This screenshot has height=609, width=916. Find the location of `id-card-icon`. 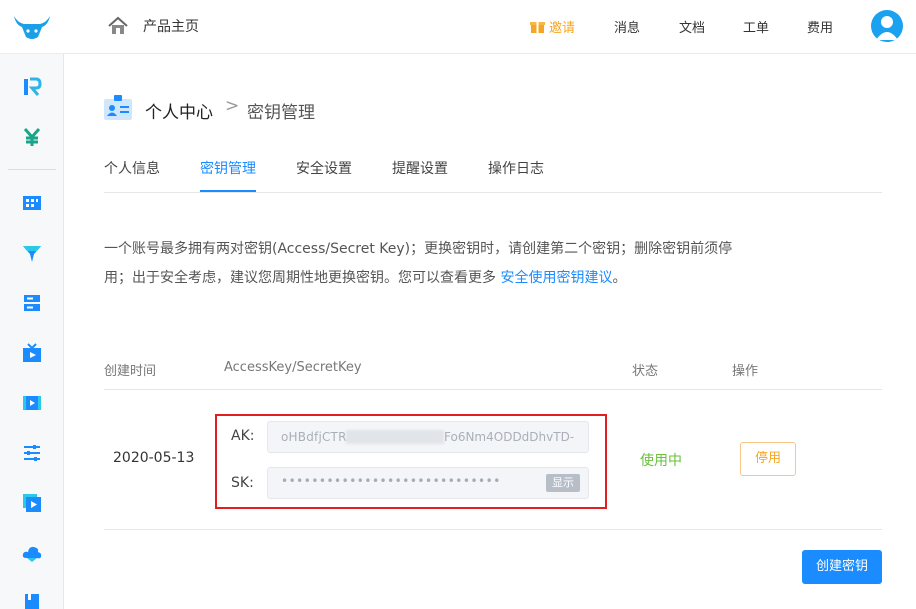

id-card-icon is located at coordinates (118, 107).